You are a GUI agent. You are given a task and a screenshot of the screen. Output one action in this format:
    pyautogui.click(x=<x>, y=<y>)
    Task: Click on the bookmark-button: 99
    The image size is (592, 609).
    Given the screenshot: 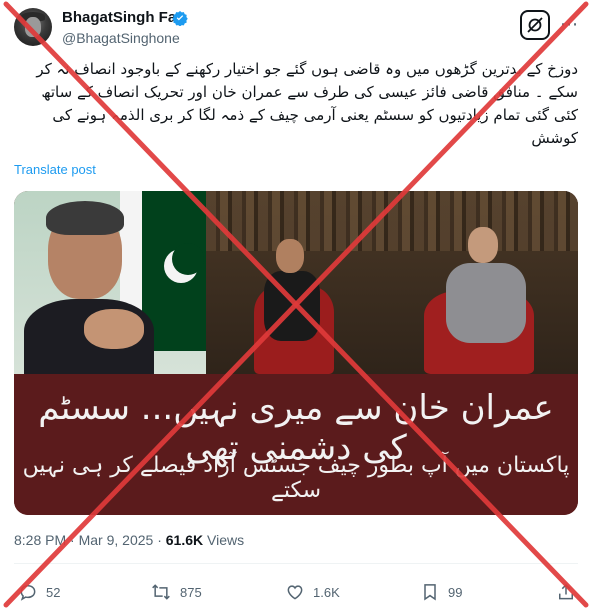 What is the action you would take?
    pyautogui.click(x=441, y=592)
    